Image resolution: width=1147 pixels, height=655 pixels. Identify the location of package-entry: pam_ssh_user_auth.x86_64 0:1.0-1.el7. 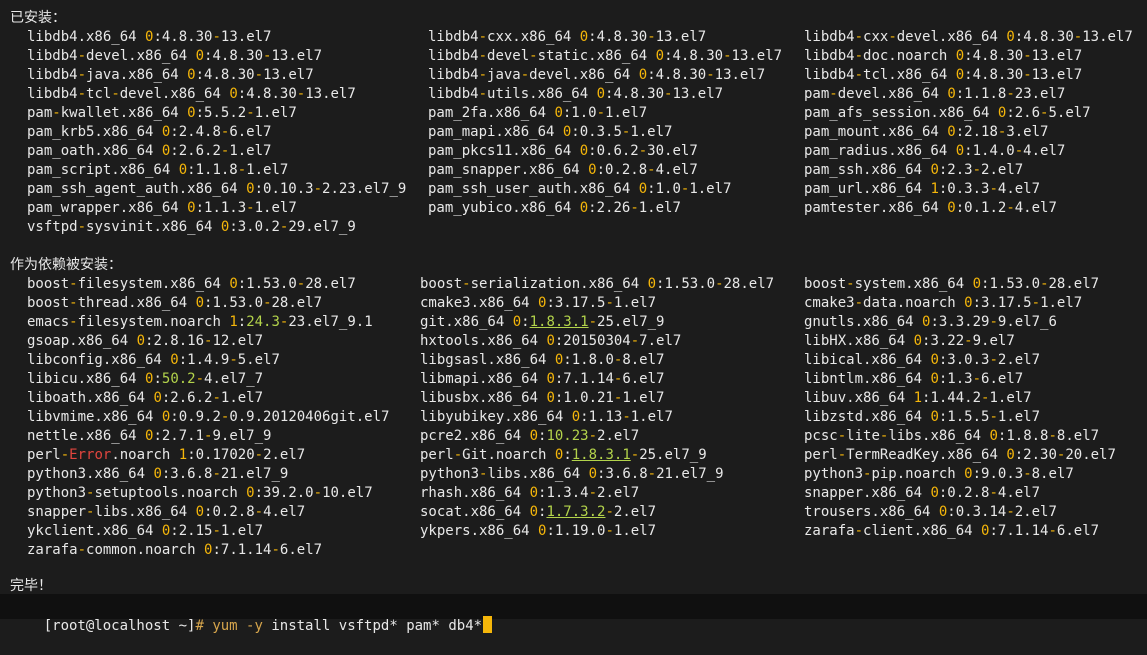
(580, 189).